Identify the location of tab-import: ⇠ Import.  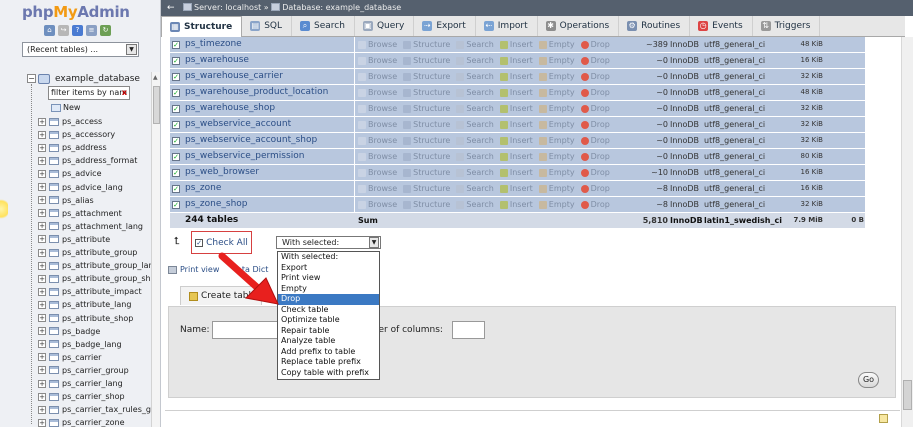
(507, 26).